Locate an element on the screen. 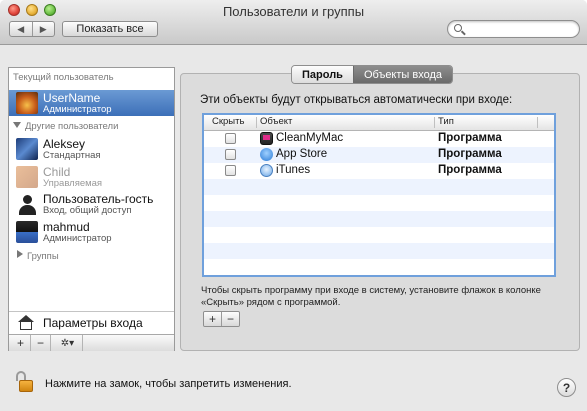  other-users-header: Другие пользователи is located at coordinates (65, 126).